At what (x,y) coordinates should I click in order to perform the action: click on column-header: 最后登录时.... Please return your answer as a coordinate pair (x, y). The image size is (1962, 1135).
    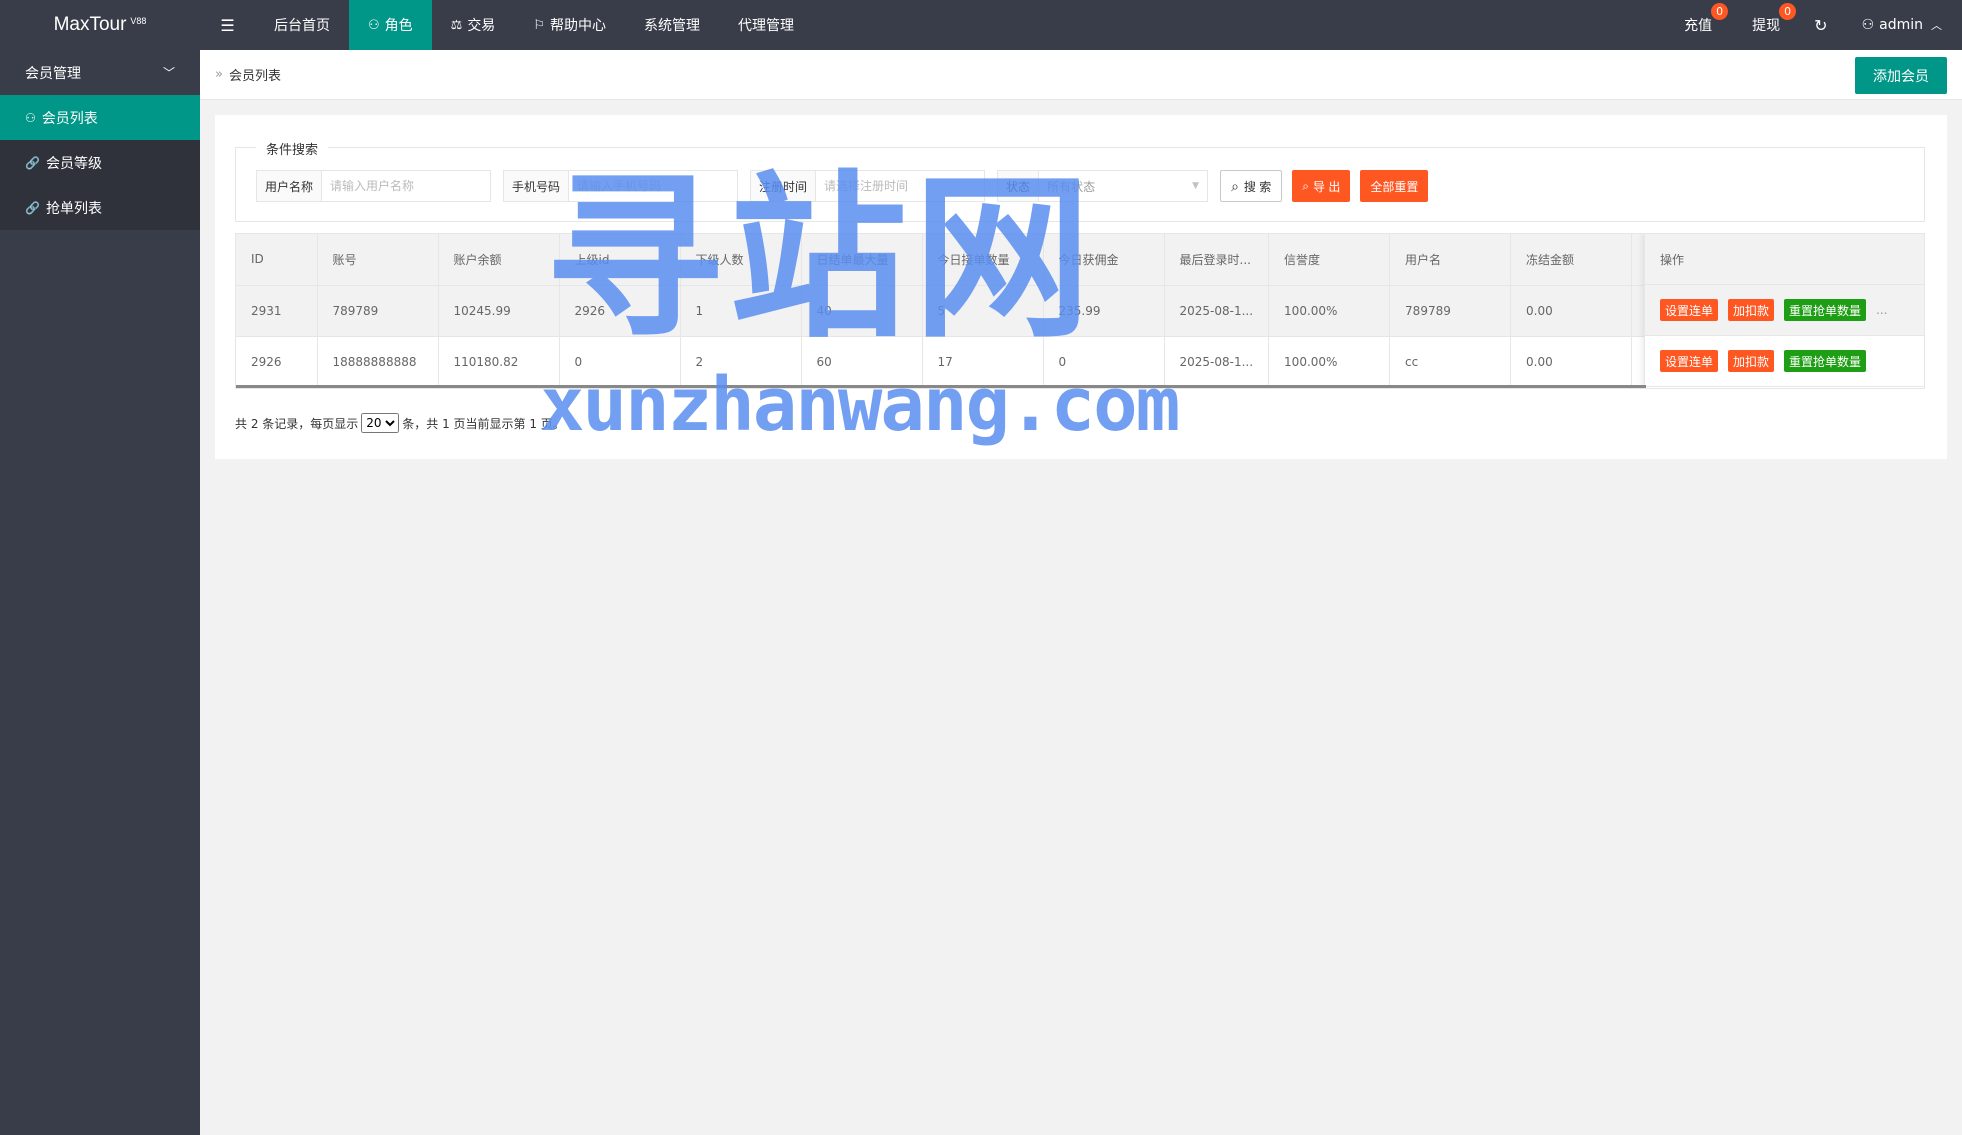
    Looking at the image, I should click on (1217, 260).